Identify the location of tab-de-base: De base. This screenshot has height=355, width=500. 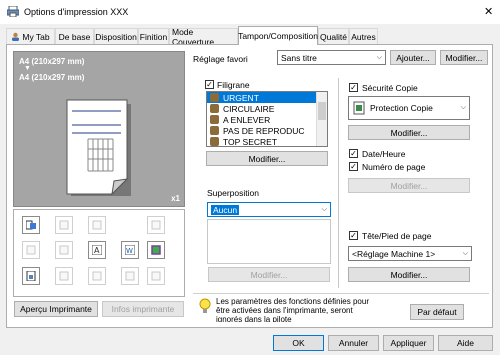
(74, 36).